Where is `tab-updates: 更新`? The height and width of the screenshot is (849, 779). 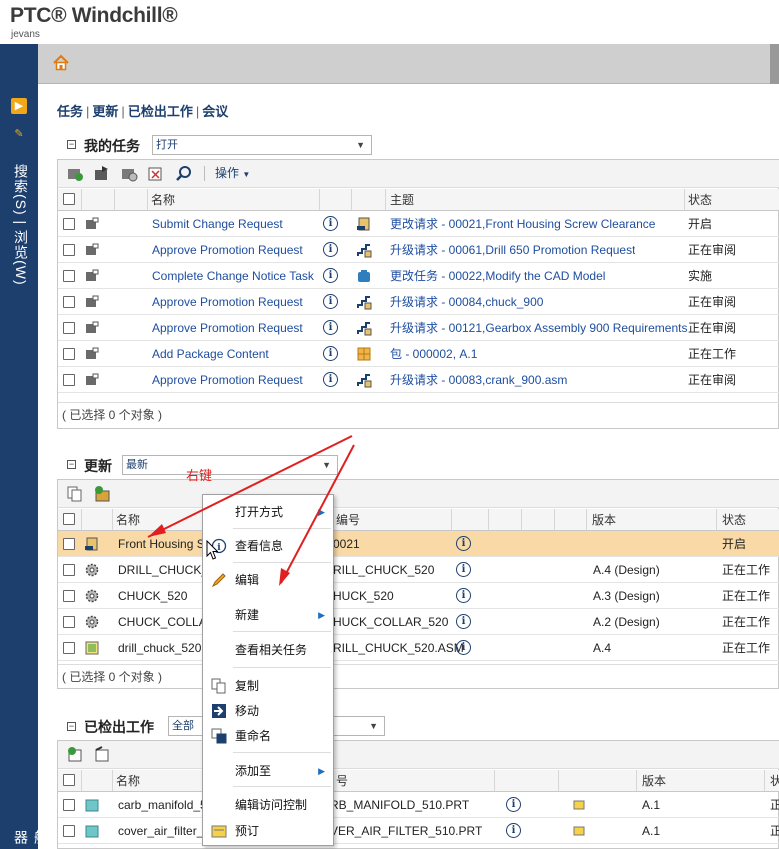 tab-updates: 更新 is located at coordinates (105, 111).